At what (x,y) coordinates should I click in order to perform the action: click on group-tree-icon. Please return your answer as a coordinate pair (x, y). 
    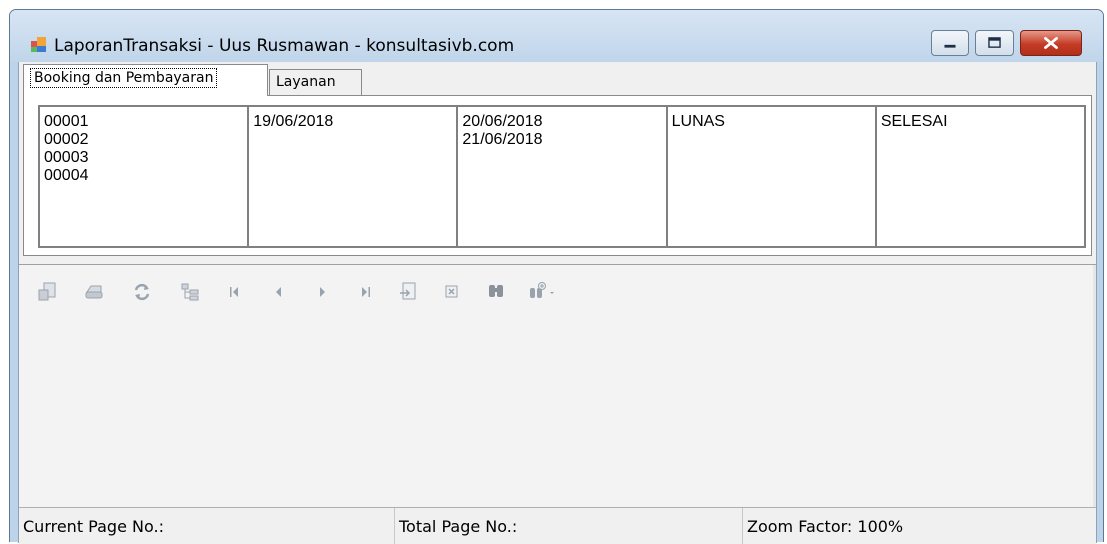
    Looking at the image, I should click on (190, 292).